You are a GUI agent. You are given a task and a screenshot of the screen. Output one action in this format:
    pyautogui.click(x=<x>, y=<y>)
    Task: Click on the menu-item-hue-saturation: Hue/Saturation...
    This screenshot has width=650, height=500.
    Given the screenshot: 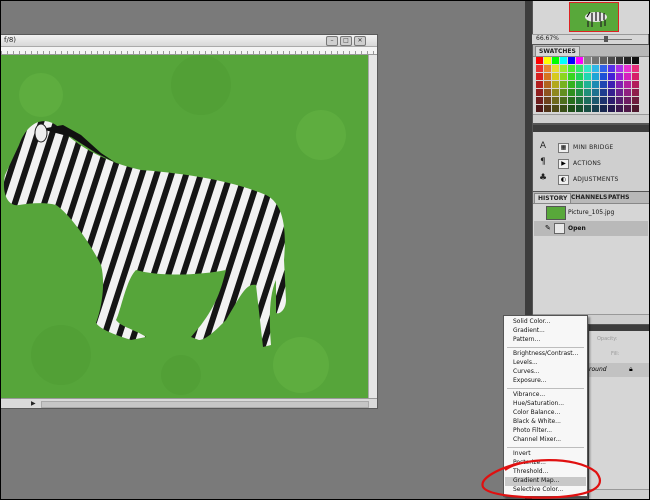 What is the action you would take?
    pyautogui.click(x=538, y=403)
    